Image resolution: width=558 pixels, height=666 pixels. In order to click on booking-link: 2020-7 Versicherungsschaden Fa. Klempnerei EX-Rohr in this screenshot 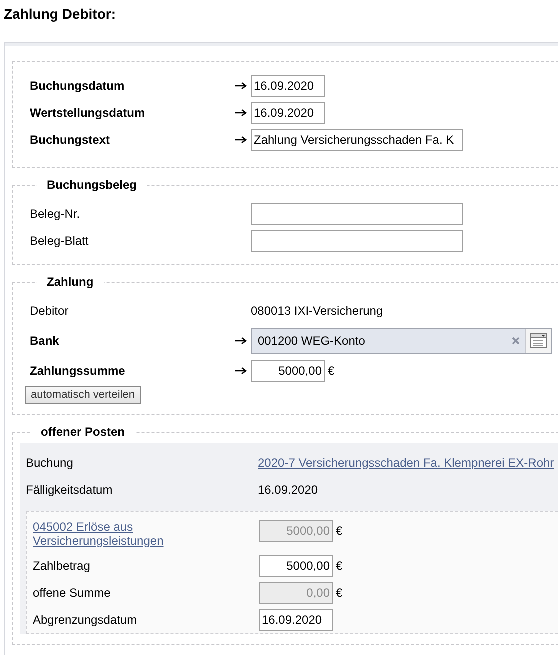, I will do `click(408, 463)`.